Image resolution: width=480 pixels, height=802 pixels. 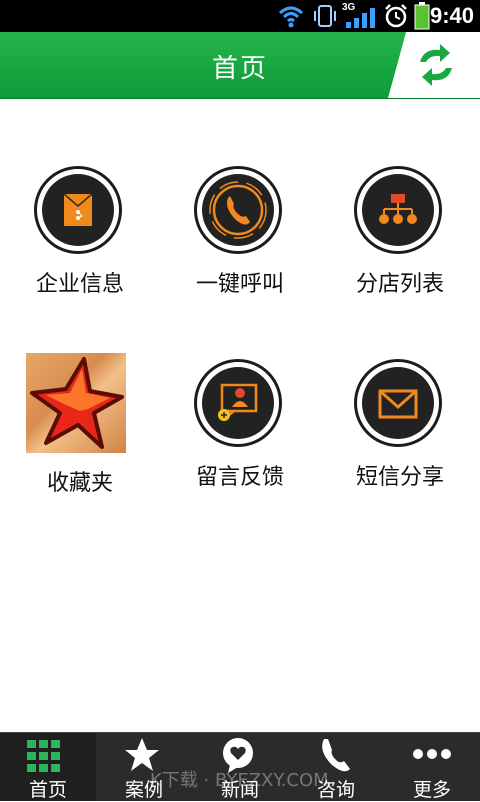 I want to click on status-bar: 3G 9:40, so click(x=240, y=16).